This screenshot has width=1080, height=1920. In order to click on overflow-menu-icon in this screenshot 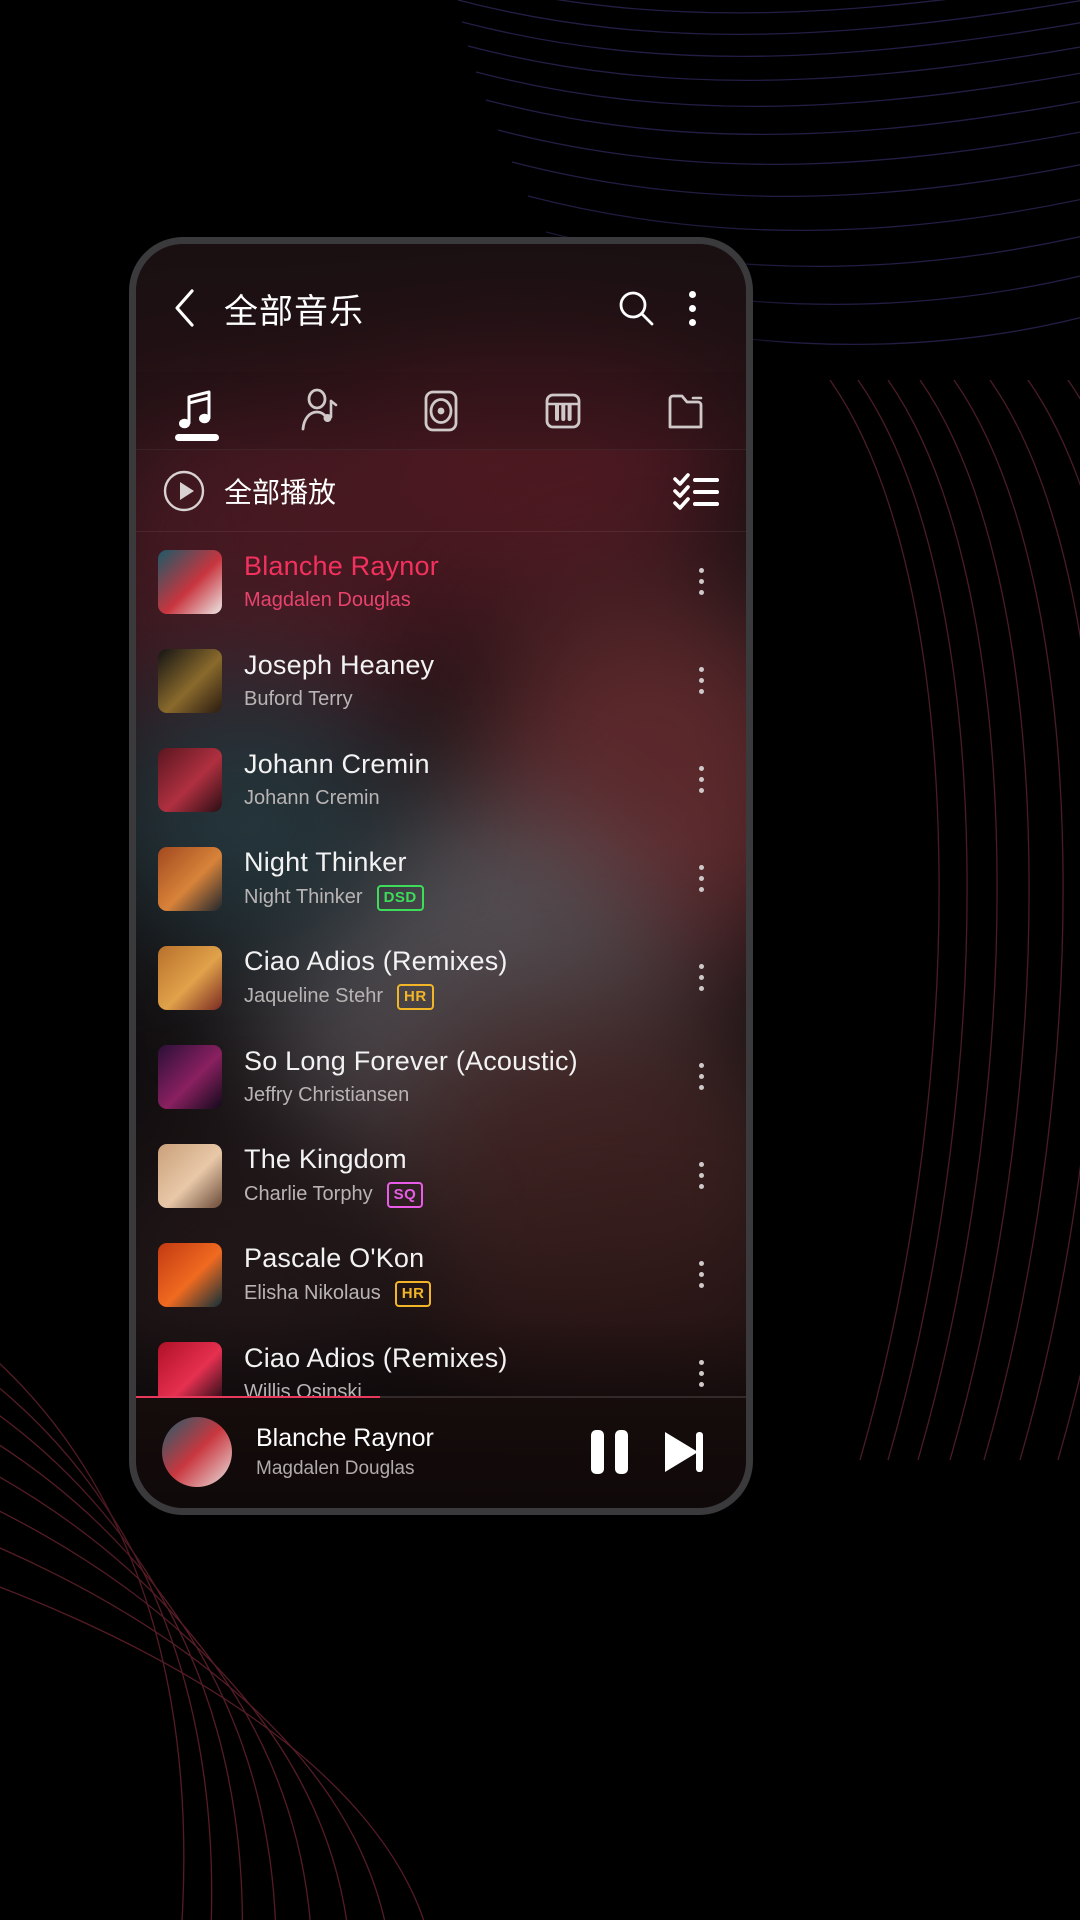, I will do `click(692, 308)`.